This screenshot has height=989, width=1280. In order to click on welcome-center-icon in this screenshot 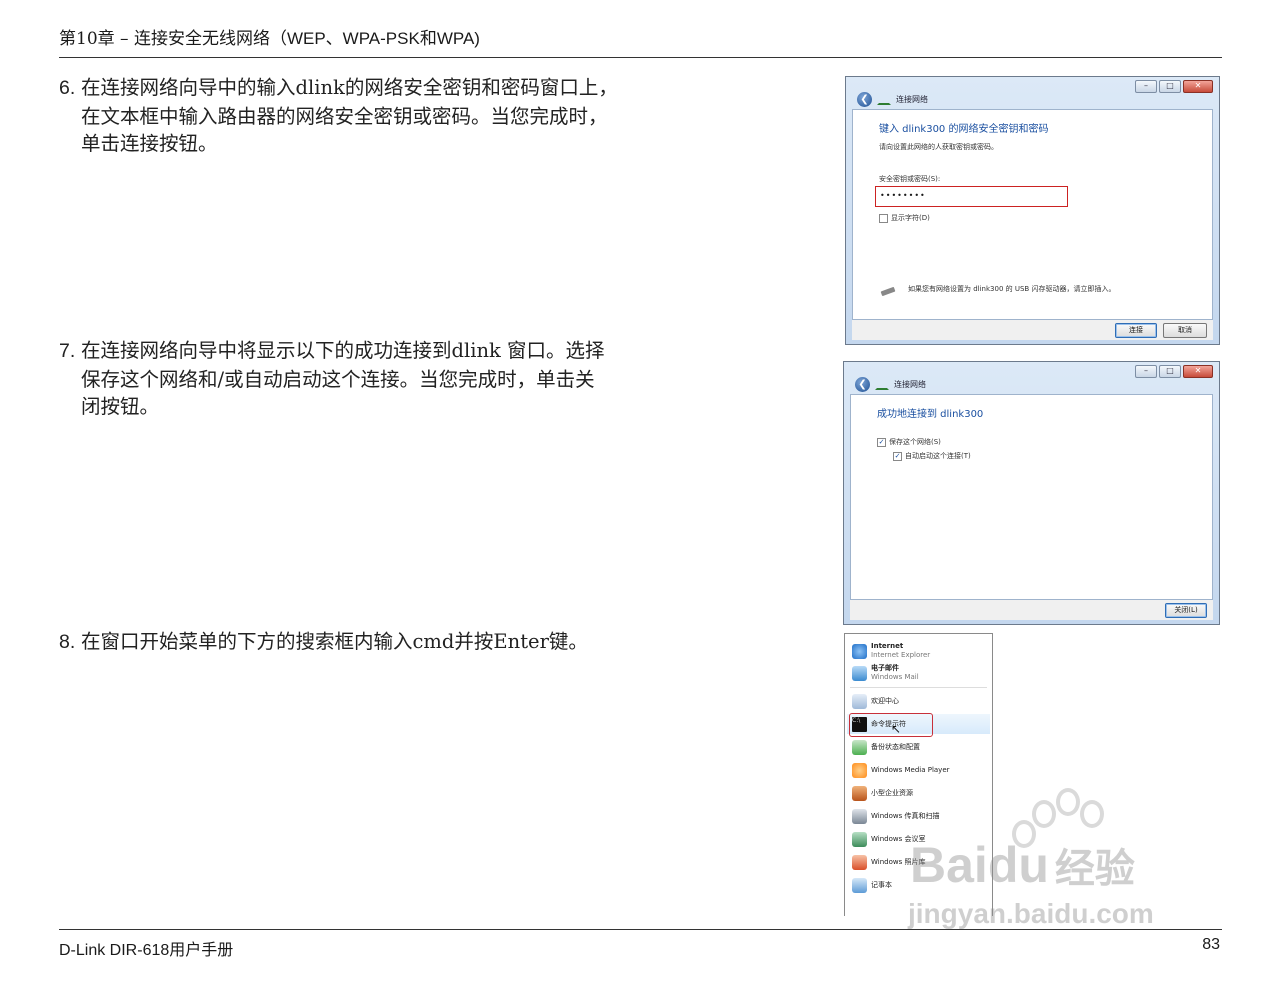, I will do `click(859, 701)`.